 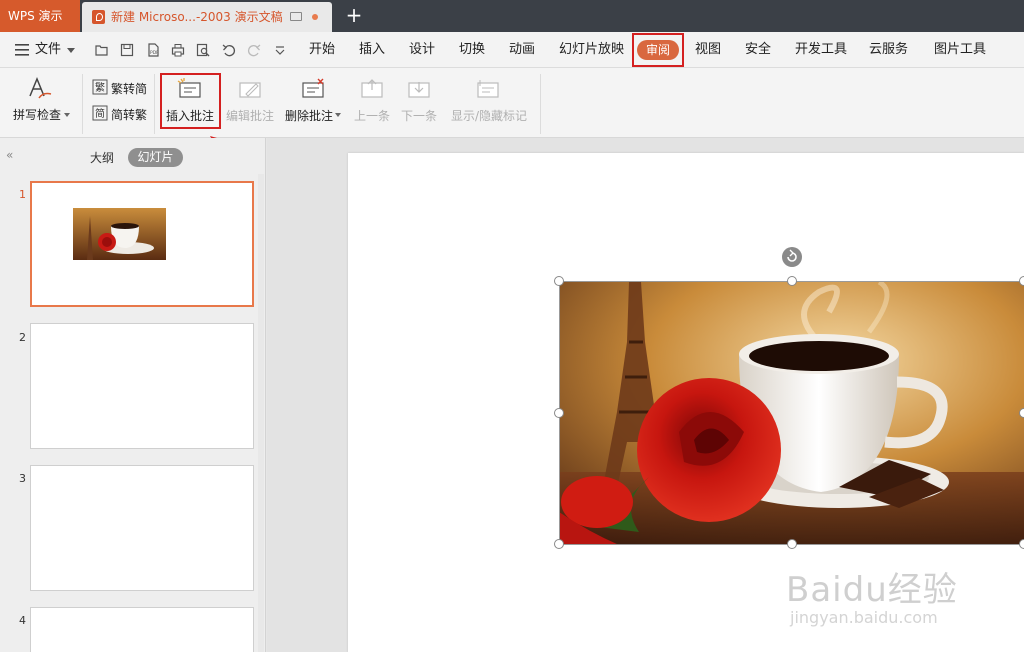 I want to click on hamburger-icon, so click(x=23, y=50).